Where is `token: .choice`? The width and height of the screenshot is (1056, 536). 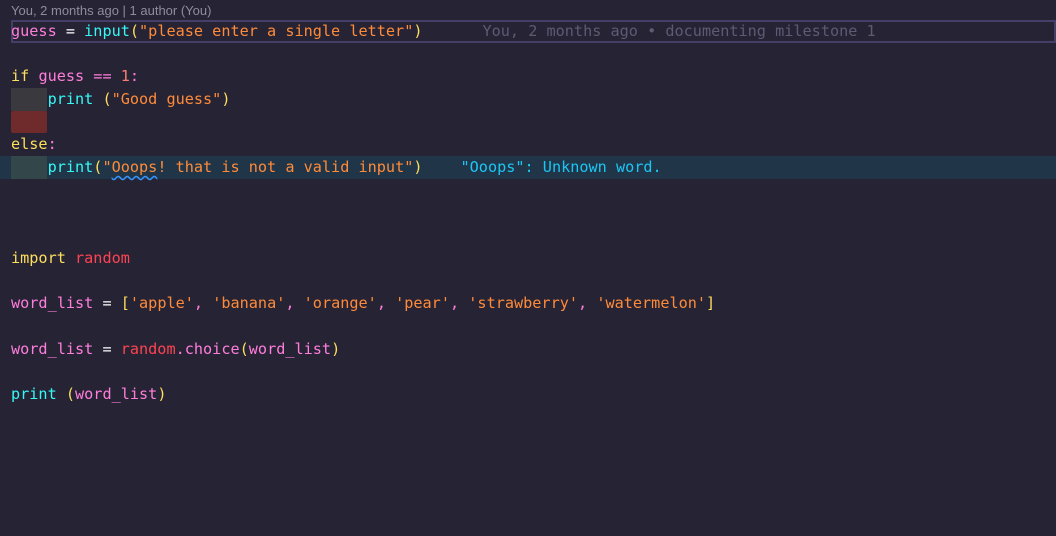
token: .choice is located at coordinates (207, 348).